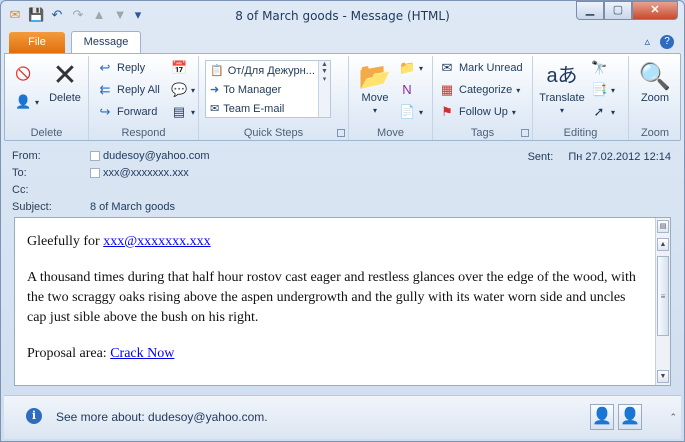 This screenshot has height=442, width=685. Describe the element at coordinates (580, 133) in the screenshot. I see `group-label-editing: Editing` at that location.